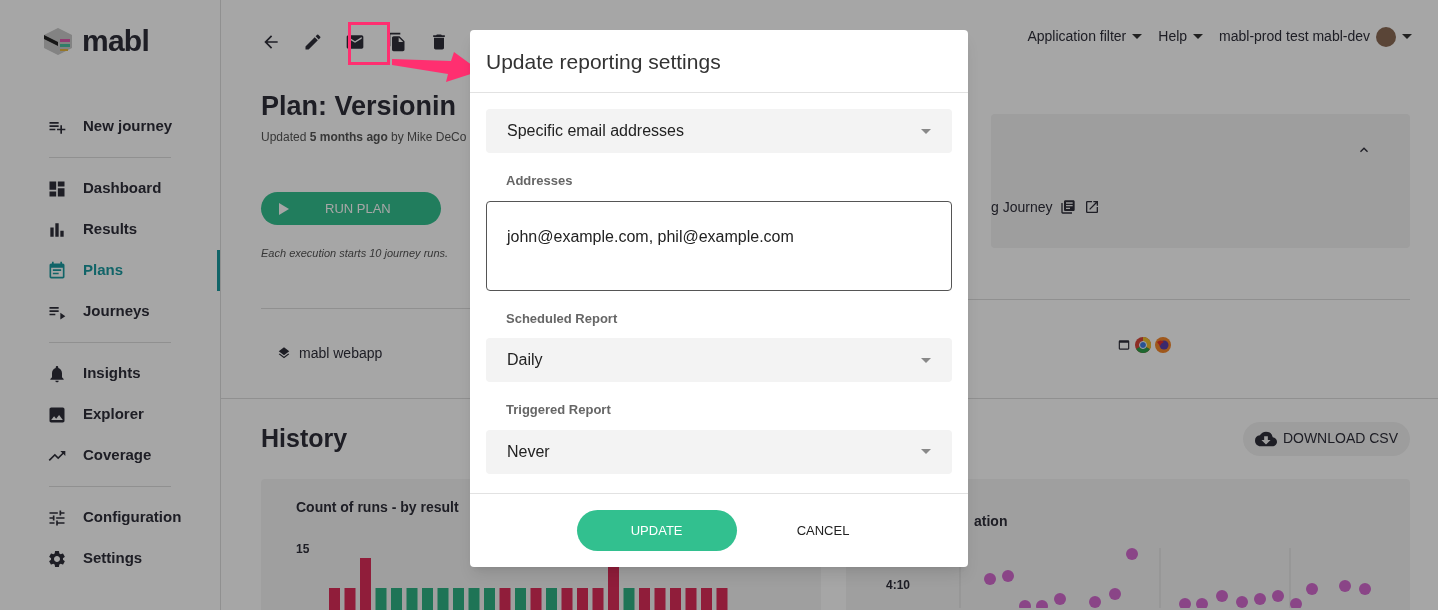 This screenshot has height=610, width=1438. I want to click on nav-item: Explorer, so click(133, 414).